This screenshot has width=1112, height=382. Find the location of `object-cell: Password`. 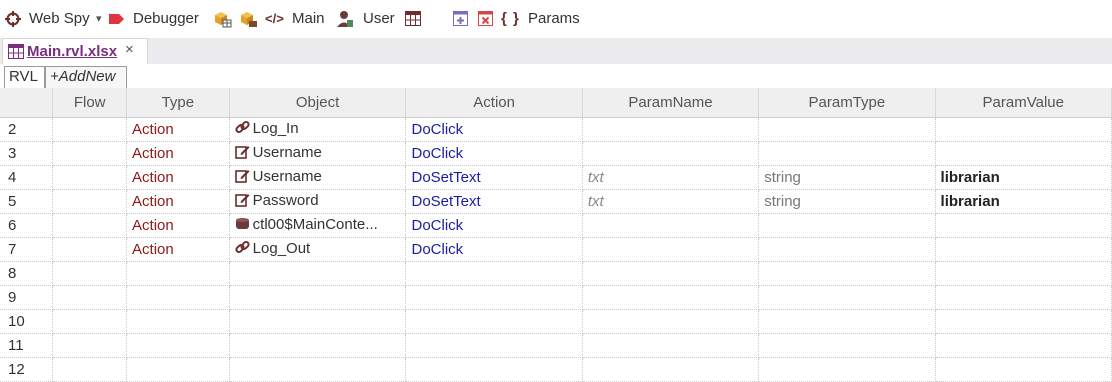

object-cell: Password is located at coordinates (318, 201).